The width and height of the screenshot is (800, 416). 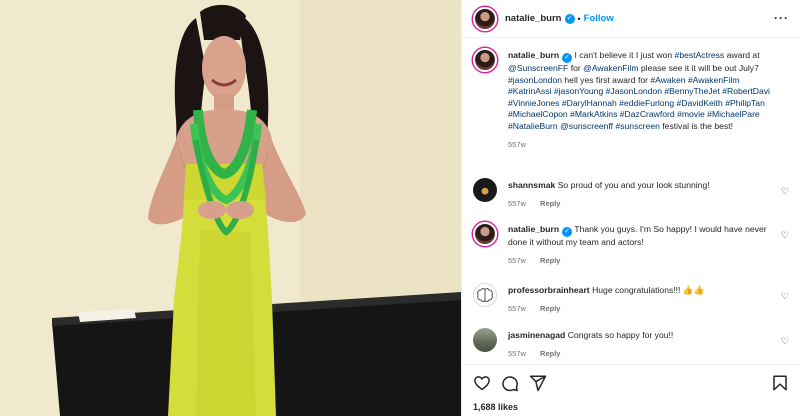 I want to click on author-username: natalie_burn, so click(x=533, y=18).